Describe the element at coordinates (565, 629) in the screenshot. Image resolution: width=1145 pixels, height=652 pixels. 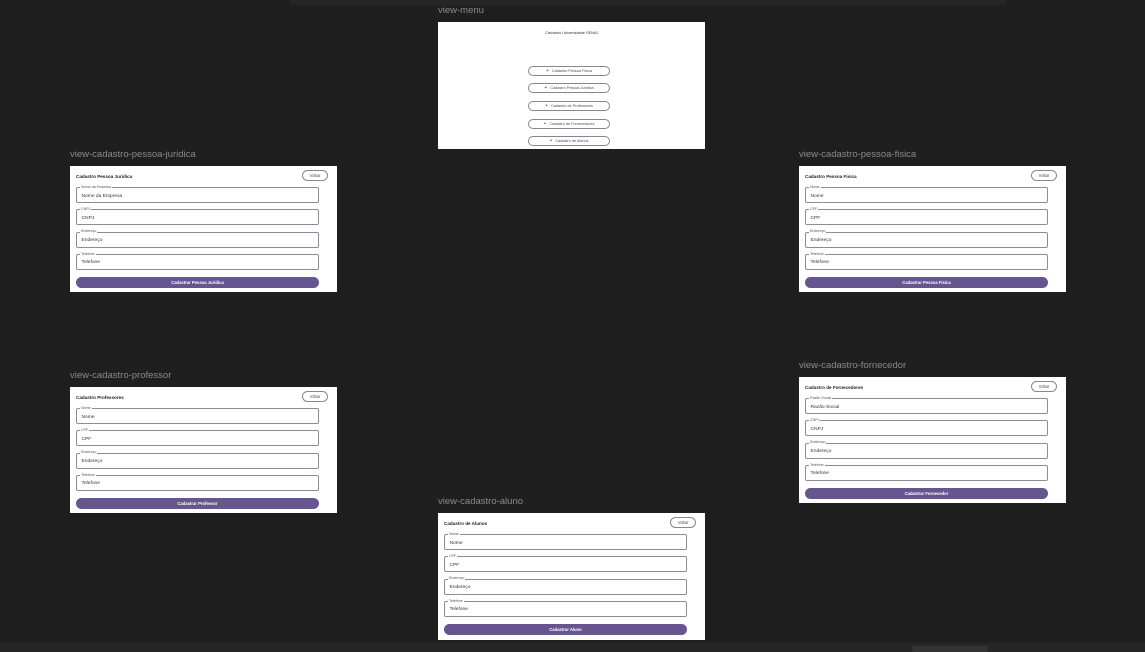
I see `submit-button: Cadastrar Aluno` at that location.